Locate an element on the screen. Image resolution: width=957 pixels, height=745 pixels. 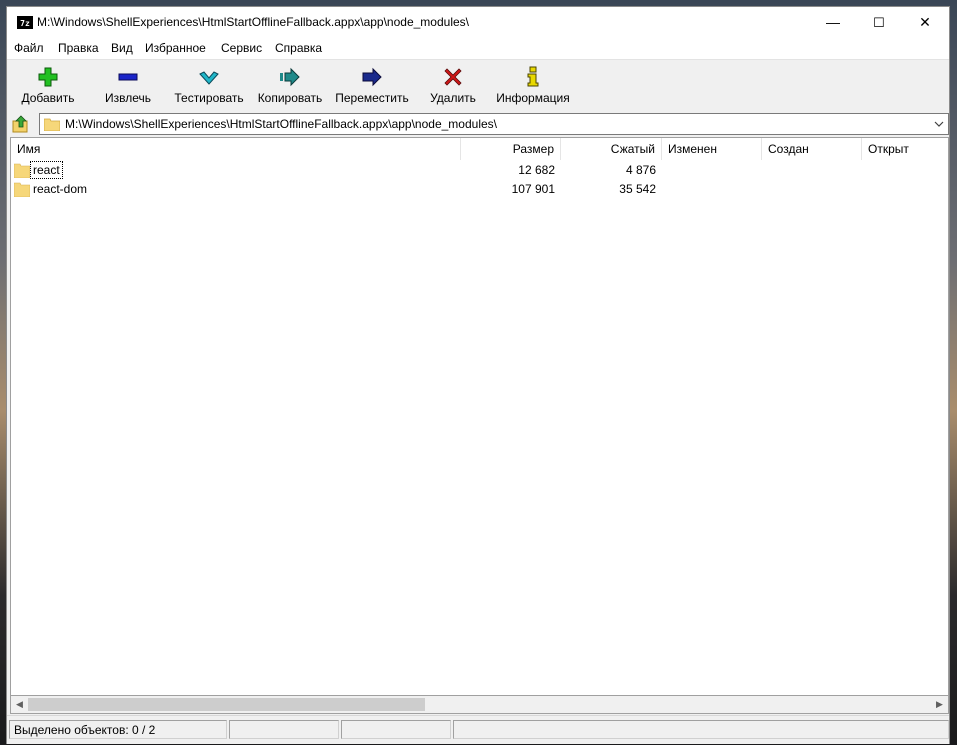
copy-label: Копировать is located at coordinates (290, 98).